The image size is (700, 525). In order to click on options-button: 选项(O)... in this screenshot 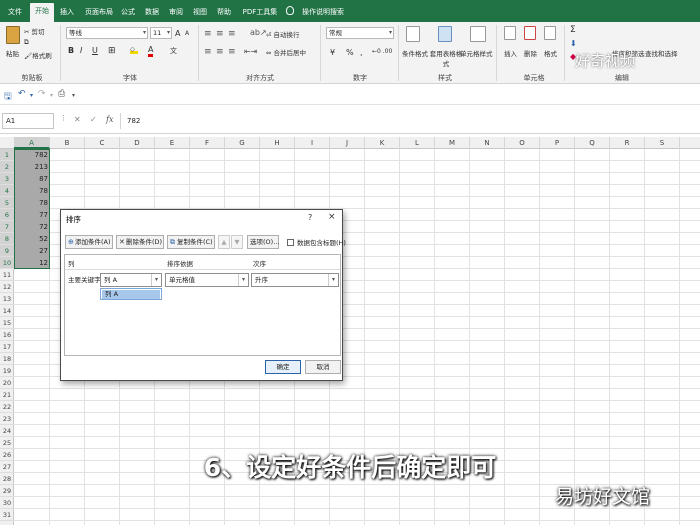, I will do `click(263, 242)`.